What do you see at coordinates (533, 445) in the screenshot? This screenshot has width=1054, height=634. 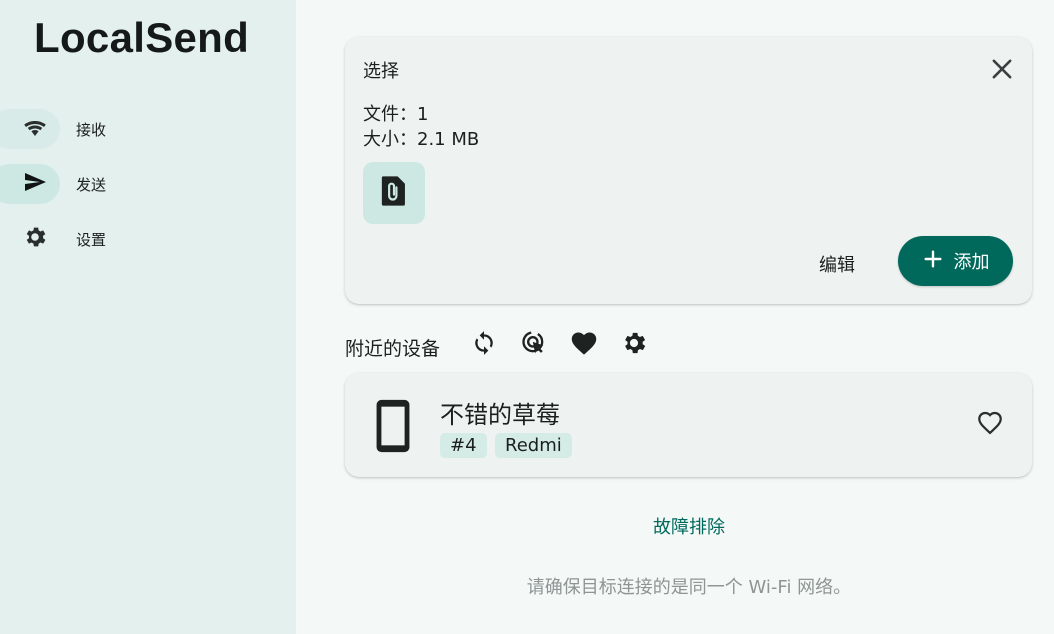 I see `device-tag-model: Redmi` at bounding box center [533, 445].